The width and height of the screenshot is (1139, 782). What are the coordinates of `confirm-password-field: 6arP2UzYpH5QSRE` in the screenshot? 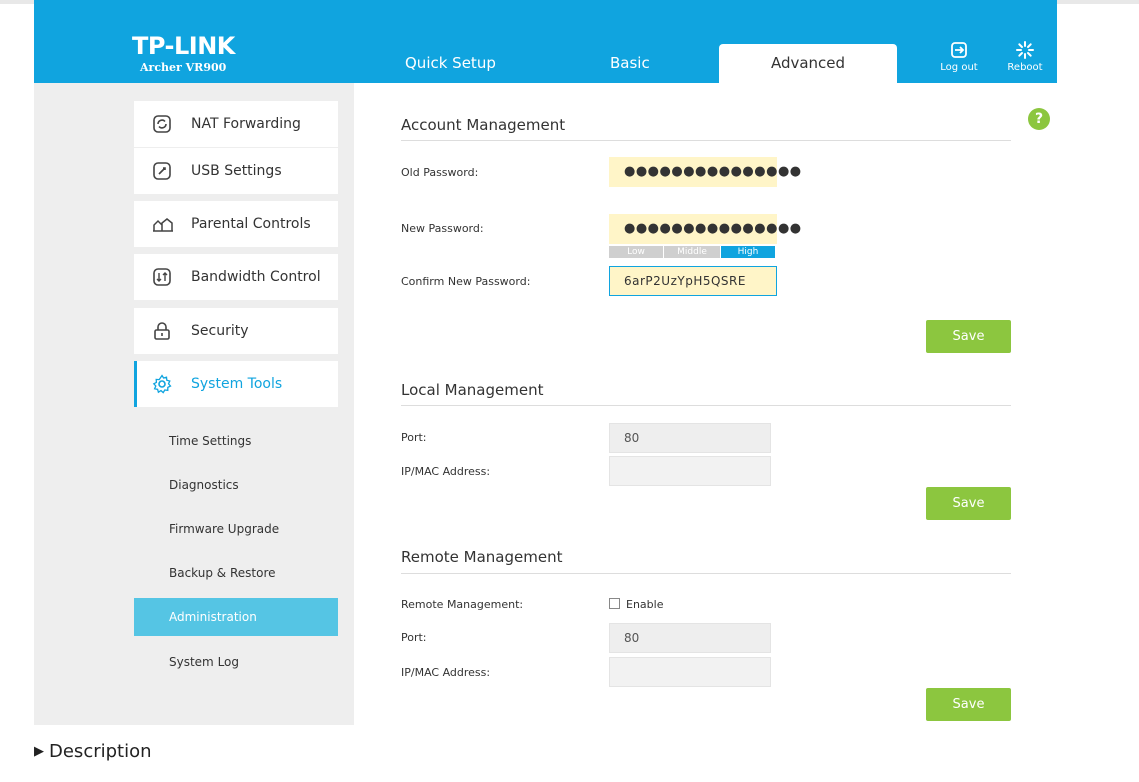 It's located at (693, 281).